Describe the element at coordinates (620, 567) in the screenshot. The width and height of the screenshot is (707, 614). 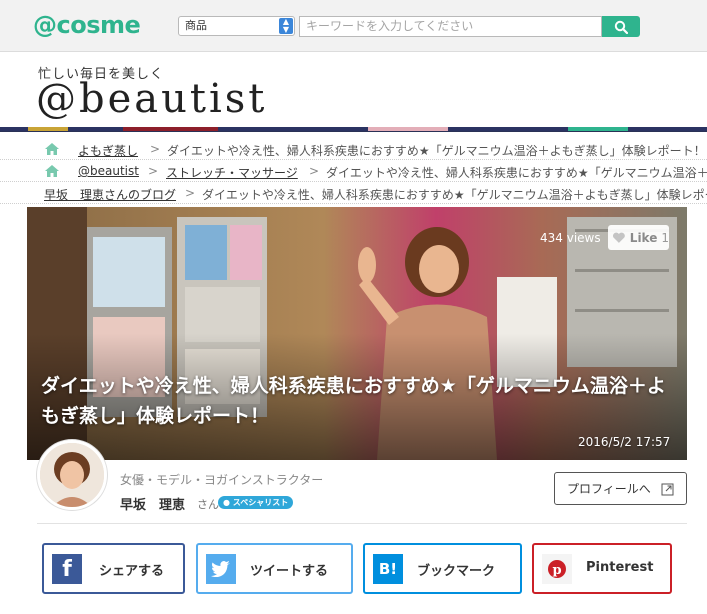
I see `pinterest-share-label: Pinterest` at that location.